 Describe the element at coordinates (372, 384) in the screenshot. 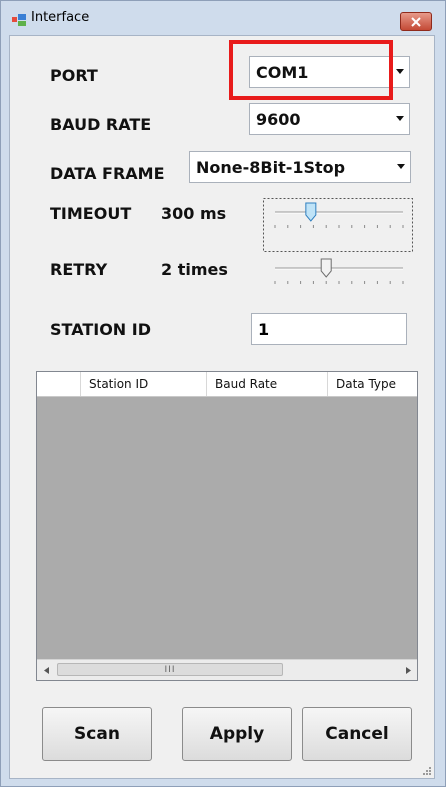

I see `column-header-data-type: Data Type` at that location.